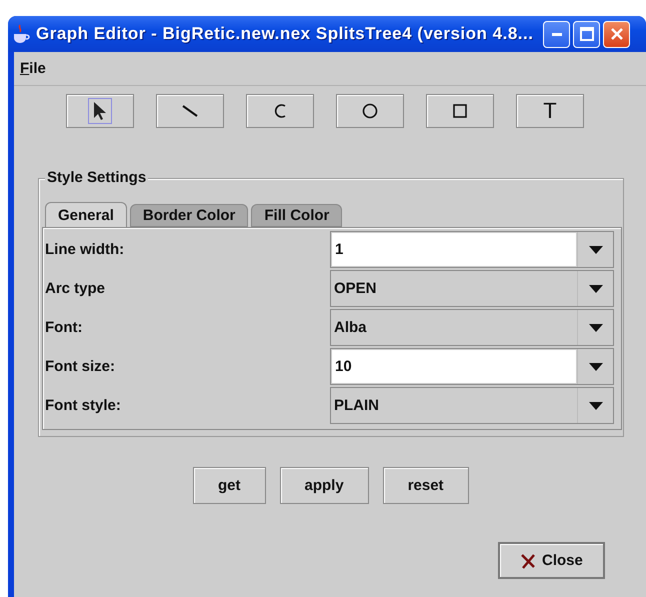 This screenshot has height=597, width=646. I want to click on dropdown: OPEN, so click(472, 288).